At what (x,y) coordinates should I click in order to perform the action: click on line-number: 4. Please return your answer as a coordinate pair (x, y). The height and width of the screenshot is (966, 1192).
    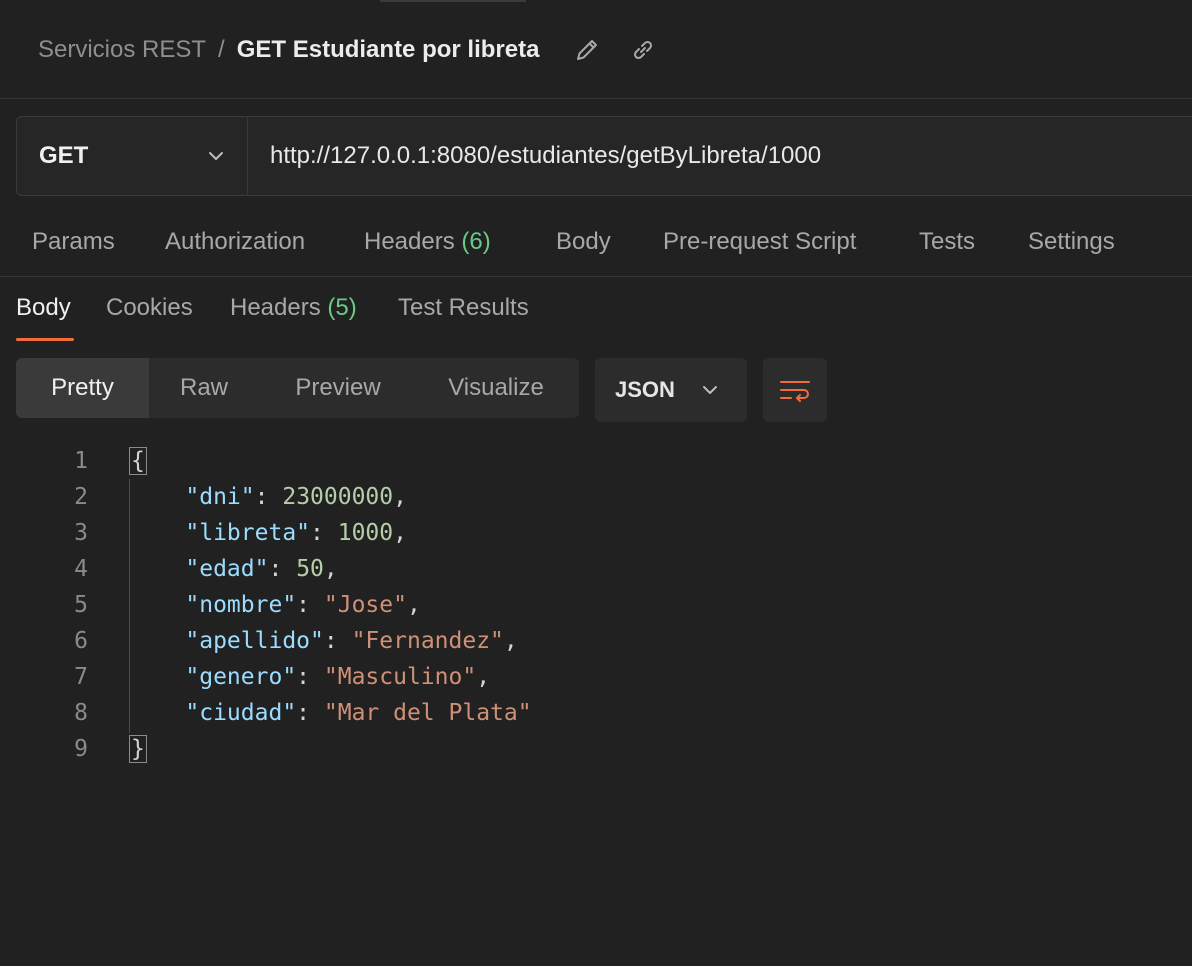
    Looking at the image, I should click on (81, 569).